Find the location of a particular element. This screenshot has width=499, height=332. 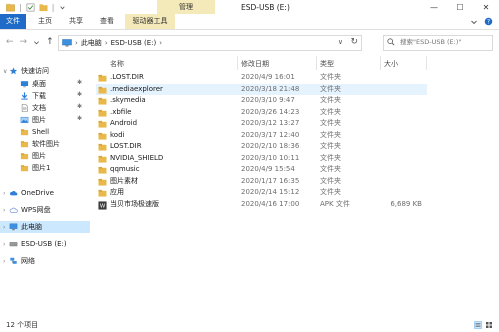

column-header-name: 名称 is located at coordinates (117, 64).